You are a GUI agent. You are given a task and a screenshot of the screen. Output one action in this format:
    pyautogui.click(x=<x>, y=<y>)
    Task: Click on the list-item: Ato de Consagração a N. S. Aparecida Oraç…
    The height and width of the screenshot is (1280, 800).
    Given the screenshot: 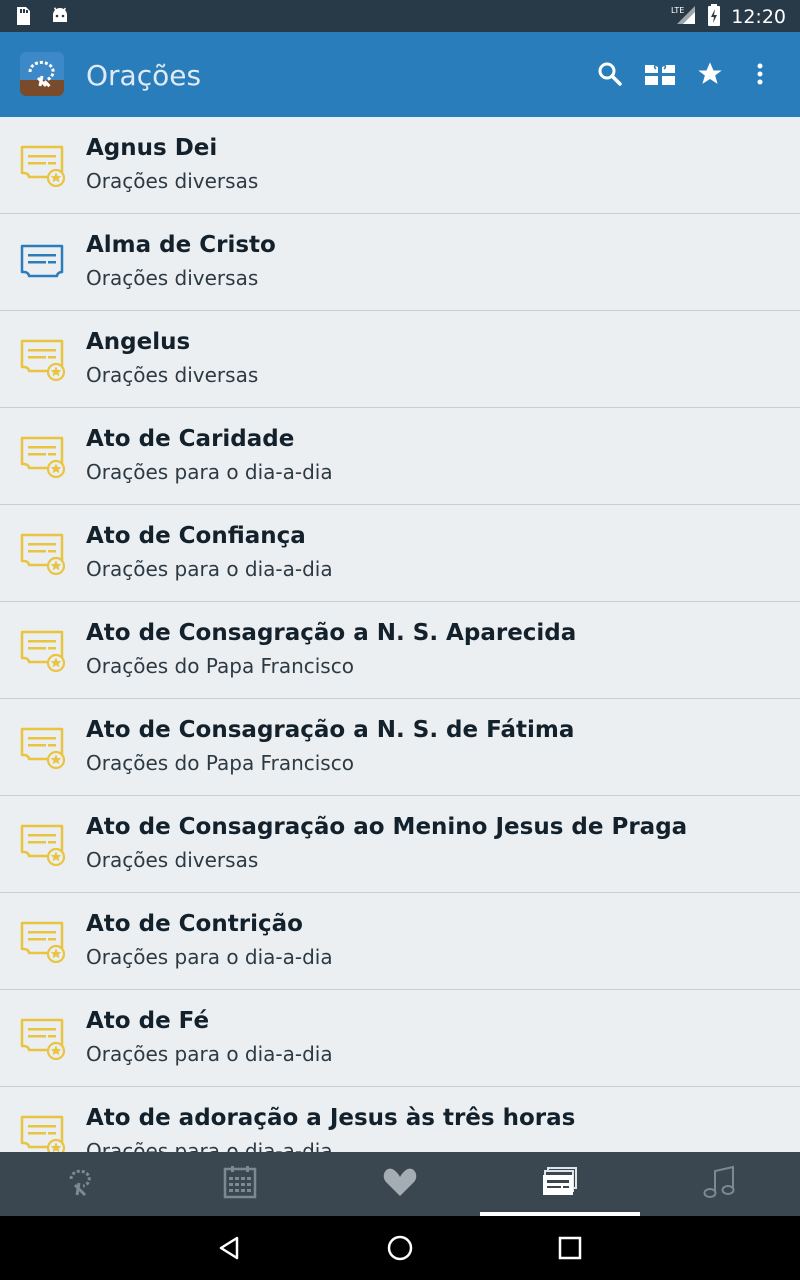 What is the action you would take?
    pyautogui.click(x=400, y=650)
    